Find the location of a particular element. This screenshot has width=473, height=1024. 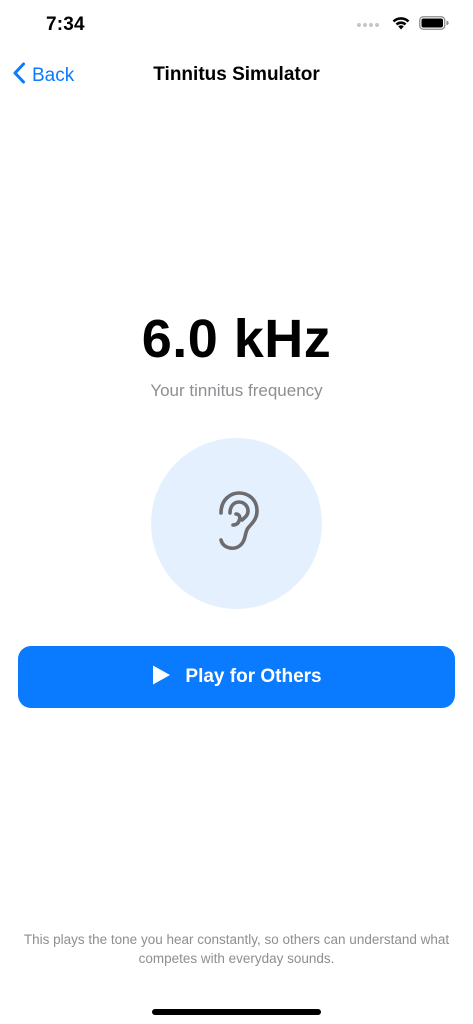

page-title: Tinnitus Simulator is located at coordinates (236, 74).